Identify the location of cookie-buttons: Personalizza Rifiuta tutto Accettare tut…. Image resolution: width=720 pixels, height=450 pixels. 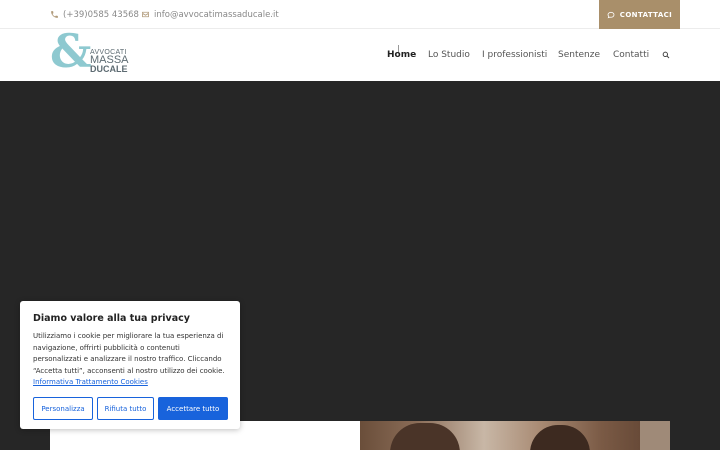
(130, 408).